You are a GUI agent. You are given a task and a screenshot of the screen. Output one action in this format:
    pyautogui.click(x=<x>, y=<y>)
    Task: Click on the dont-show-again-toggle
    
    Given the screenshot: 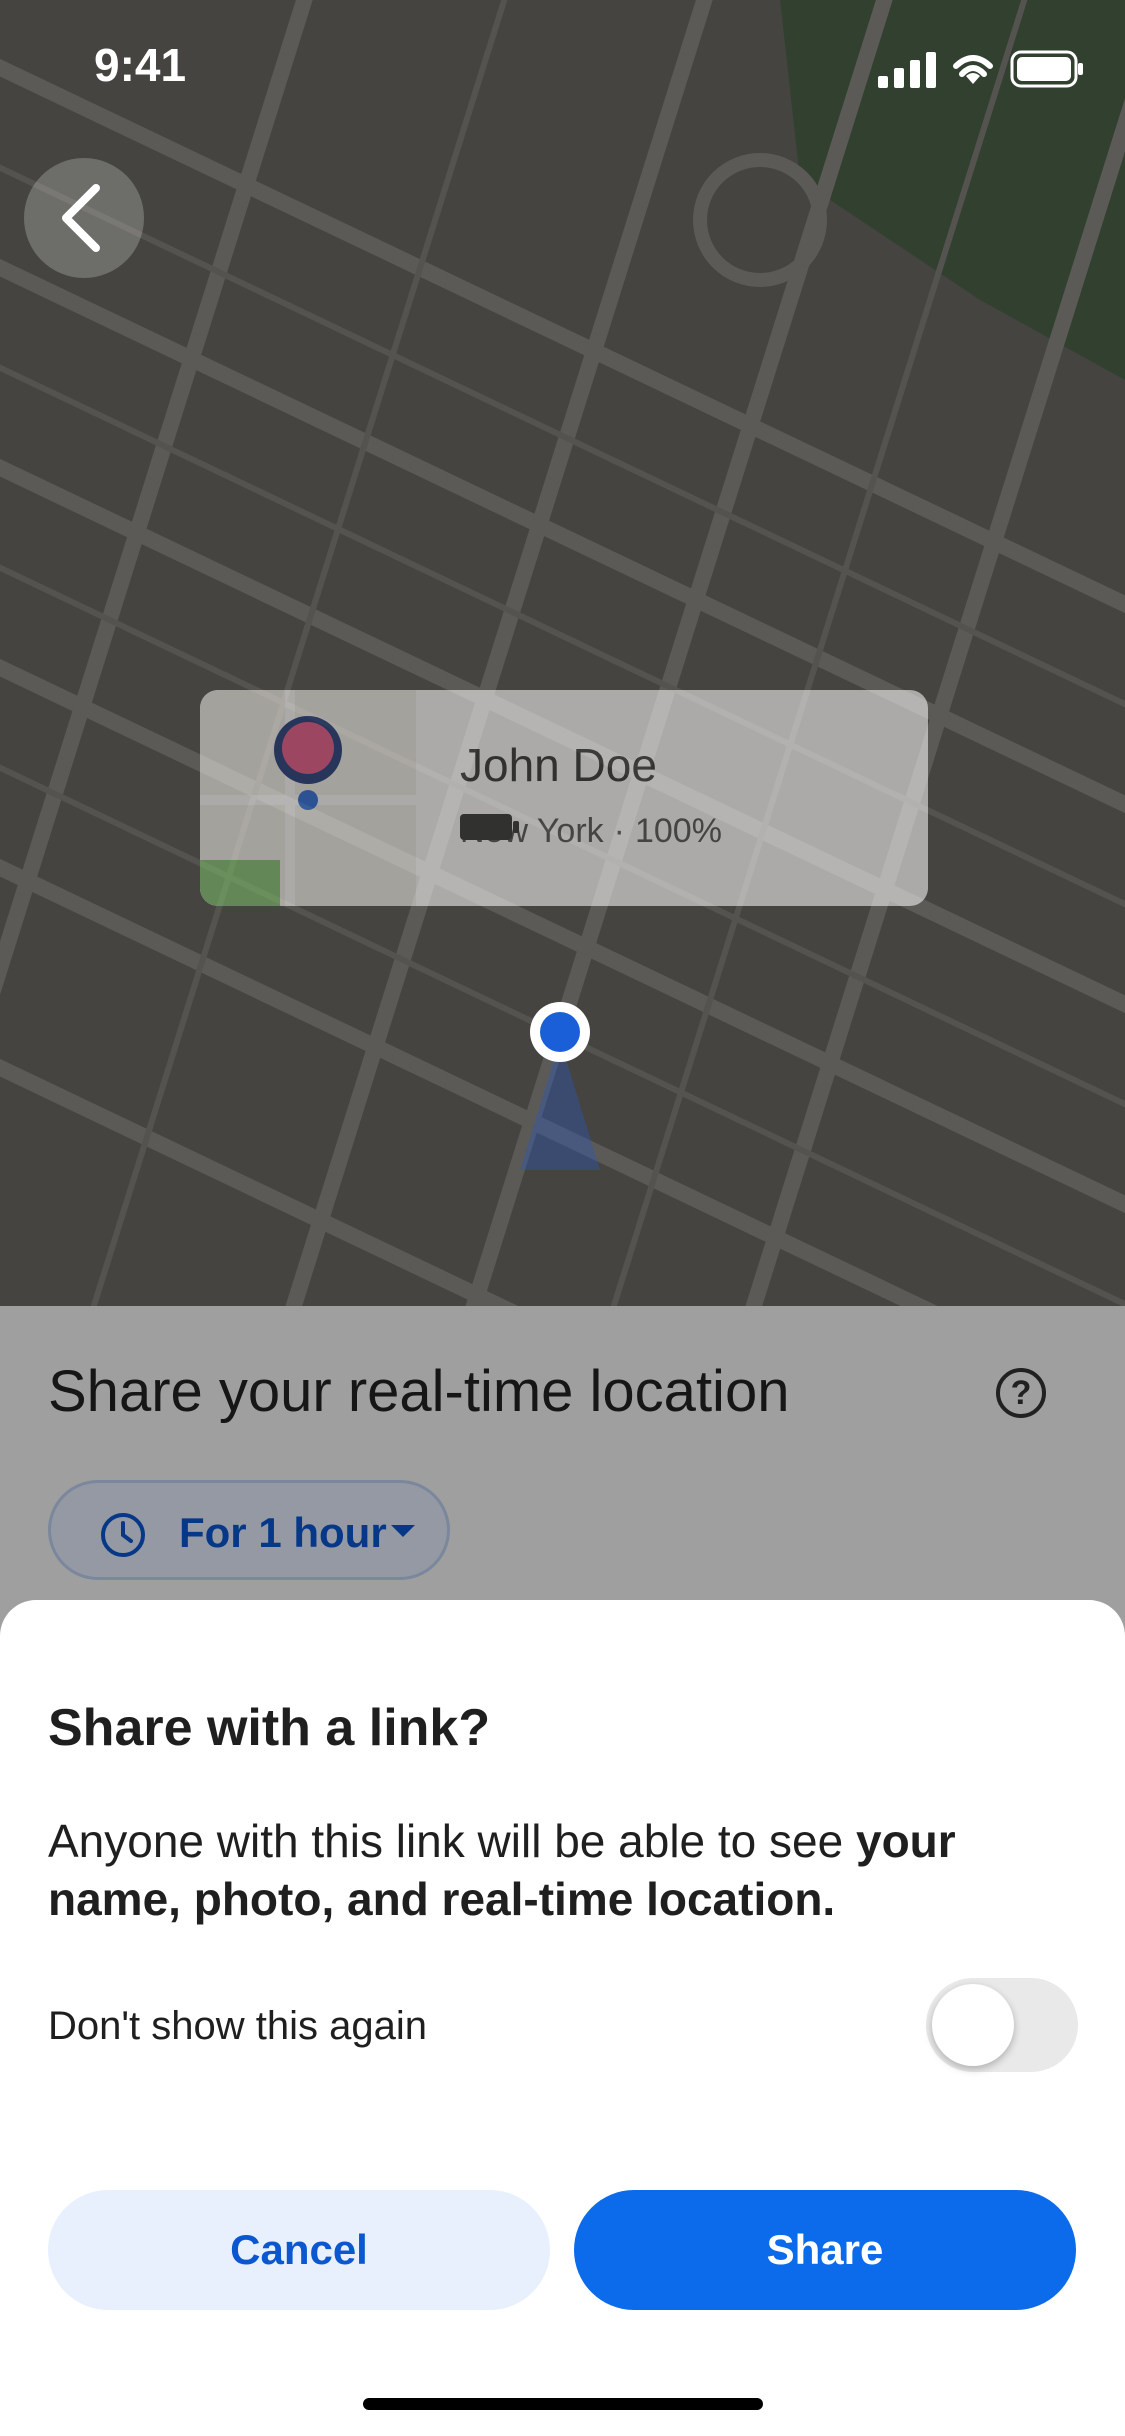 What is the action you would take?
    pyautogui.click(x=1002, y=2025)
    